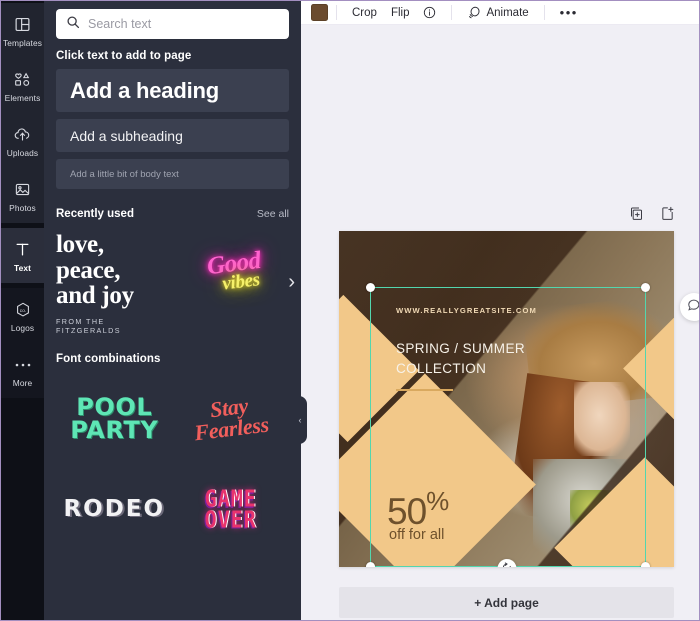 This screenshot has height=621, width=700. I want to click on add-page-button: + Add page, so click(506, 602).